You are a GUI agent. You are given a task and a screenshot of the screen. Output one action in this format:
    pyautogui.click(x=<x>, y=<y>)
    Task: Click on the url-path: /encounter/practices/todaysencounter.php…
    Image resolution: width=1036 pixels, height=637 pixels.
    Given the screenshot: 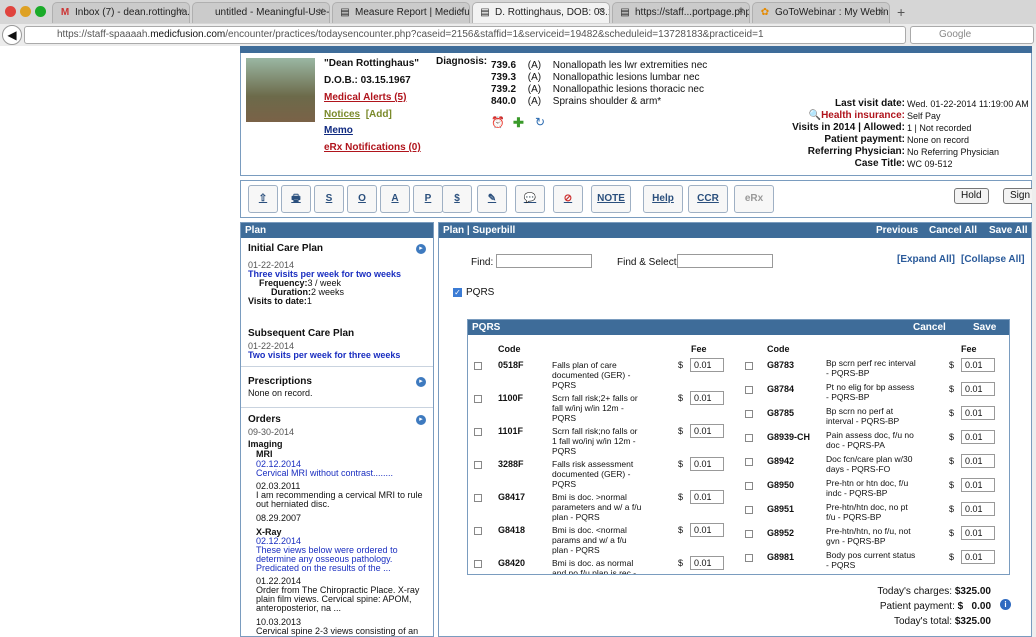 What is the action you would take?
    pyautogui.click(x=494, y=34)
    